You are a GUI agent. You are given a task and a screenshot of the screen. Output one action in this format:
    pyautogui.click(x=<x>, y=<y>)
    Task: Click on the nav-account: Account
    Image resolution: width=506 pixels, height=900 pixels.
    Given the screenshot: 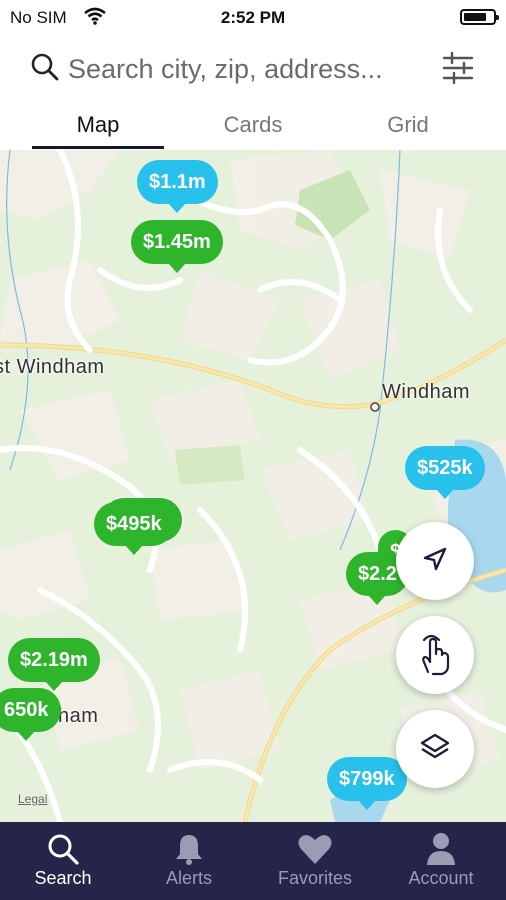 What is the action you would take?
    pyautogui.click(x=441, y=861)
    